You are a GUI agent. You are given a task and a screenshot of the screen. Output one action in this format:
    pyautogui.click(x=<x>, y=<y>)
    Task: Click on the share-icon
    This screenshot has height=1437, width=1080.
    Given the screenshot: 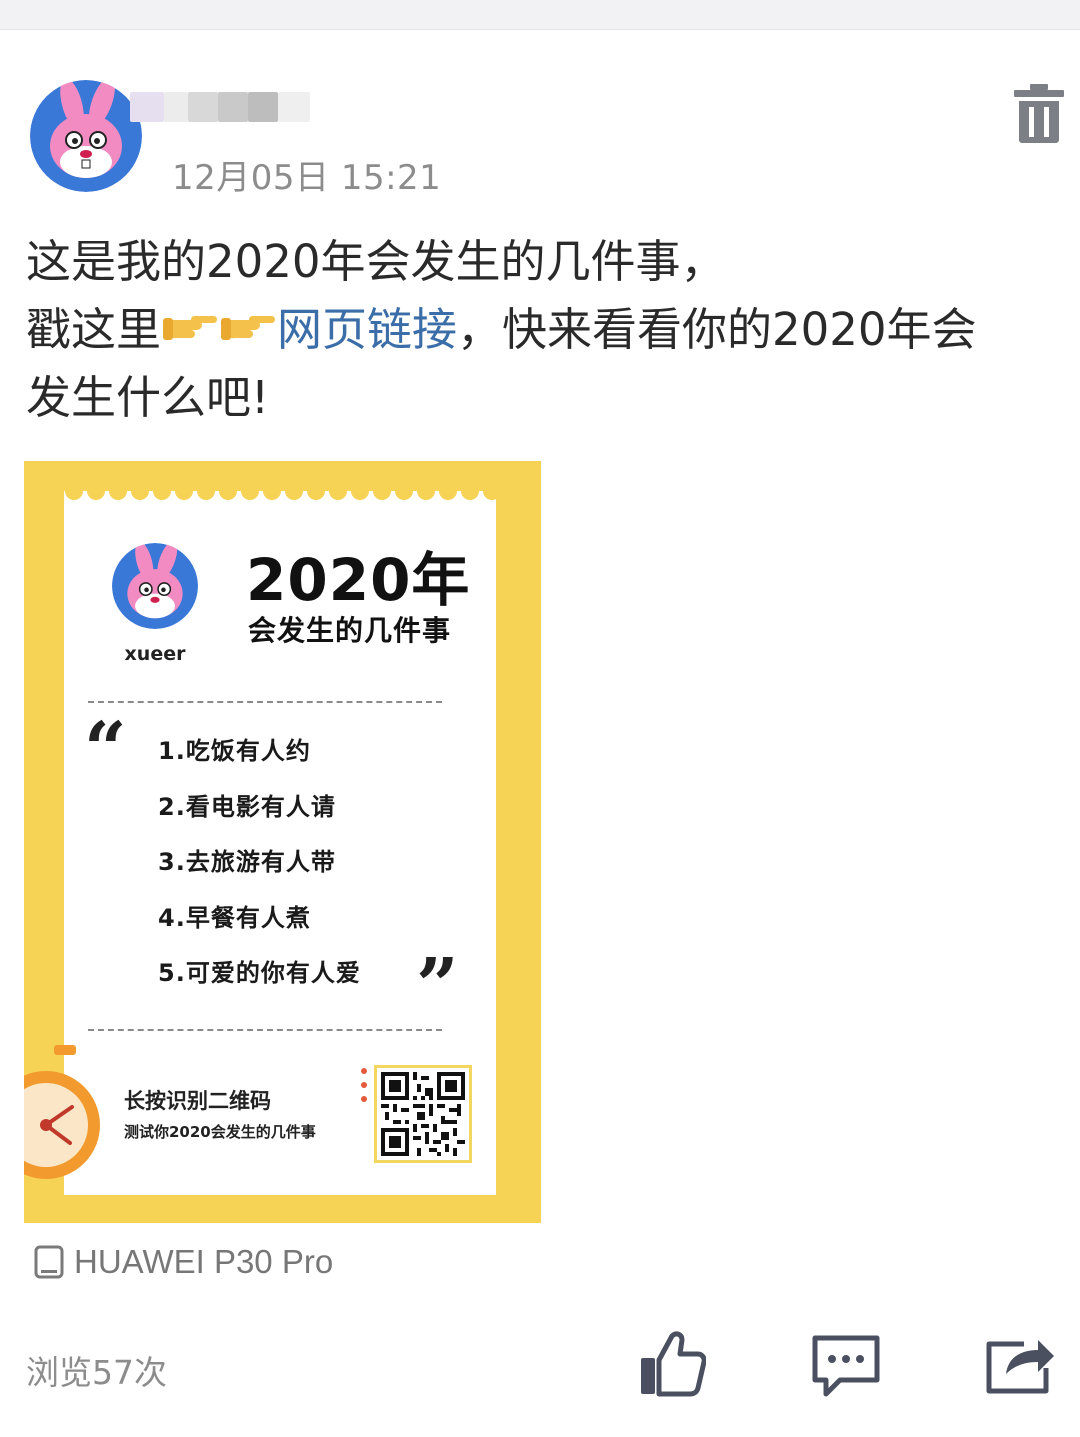 What is the action you would take?
    pyautogui.click(x=1020, y=1367)
    